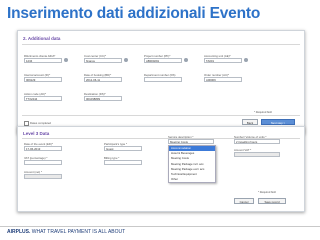 This screenshot has height=240, width=320. What do you see at coordinates (78, 232) in the screenshot?
I see `brand-tagline: WHAT TRAVEL PAYMENT IS ALL ABOUT` at bounding box center [78, 232].